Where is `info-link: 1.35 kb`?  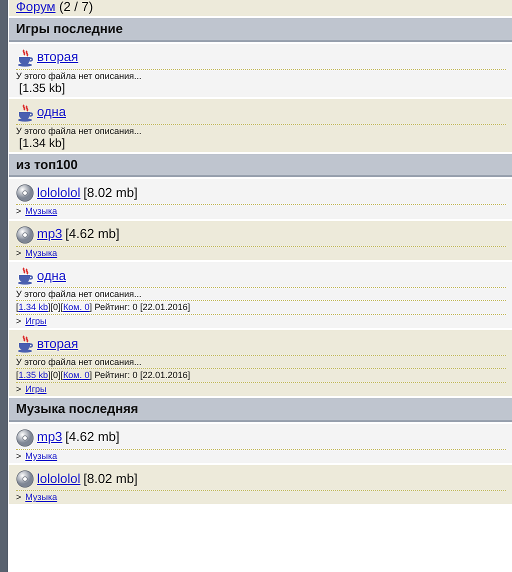
info-link: 1.35 kb is located at coordinates (33, 375).